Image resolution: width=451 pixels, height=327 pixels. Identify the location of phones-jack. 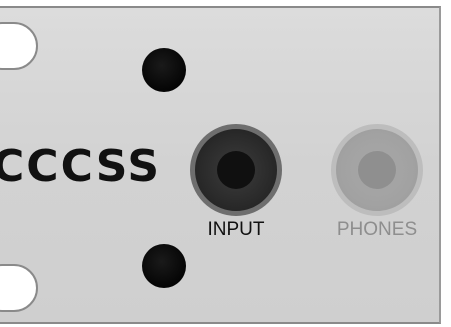
(377, 170).